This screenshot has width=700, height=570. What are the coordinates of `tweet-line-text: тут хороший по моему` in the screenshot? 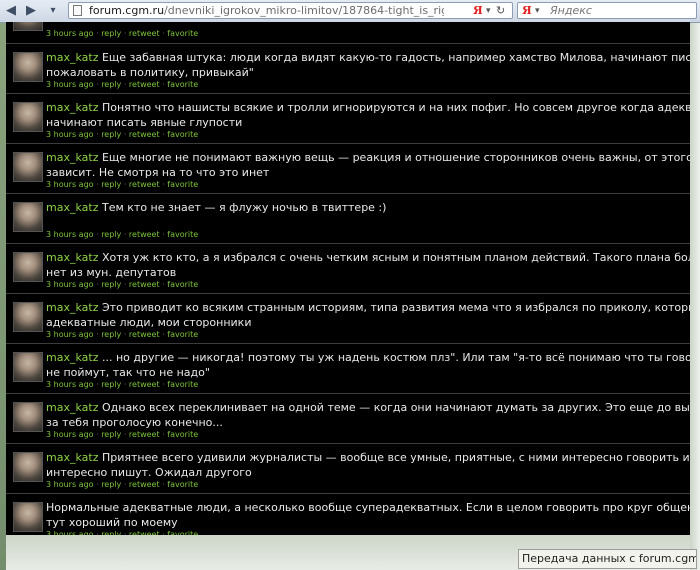 It's located at (112, 522).